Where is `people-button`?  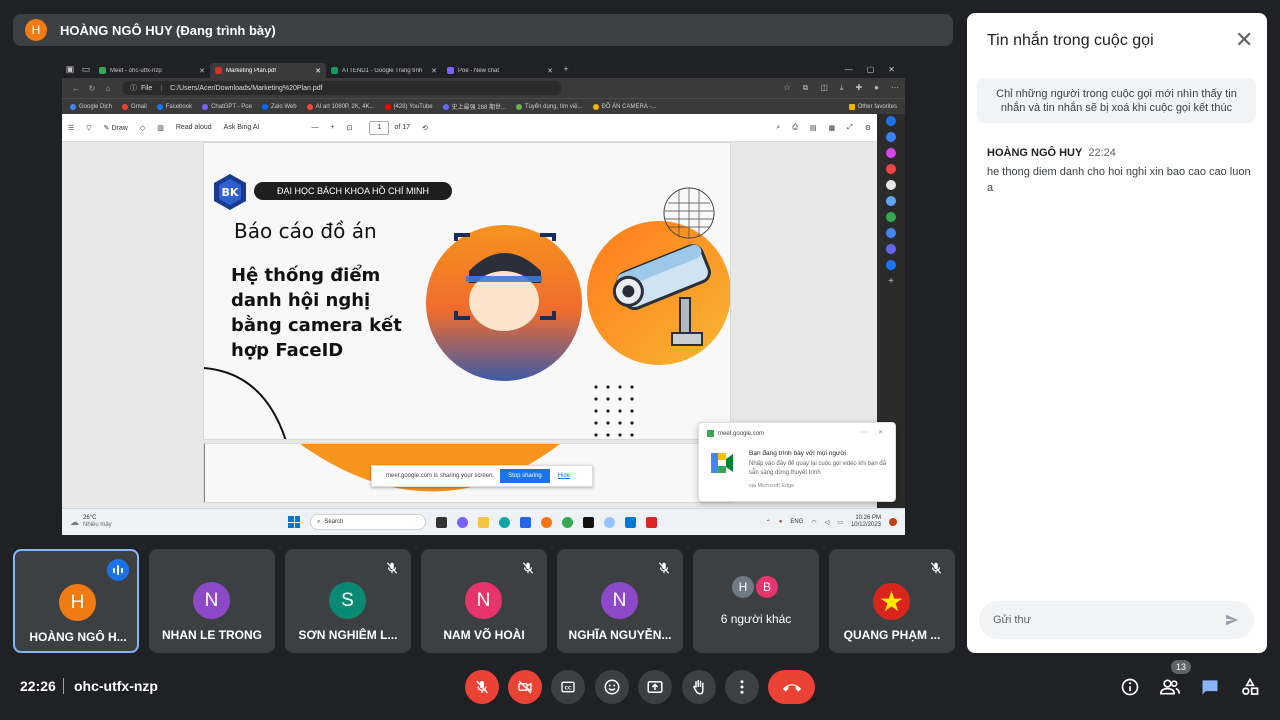
people-button is located at coordinates (1170, 687).